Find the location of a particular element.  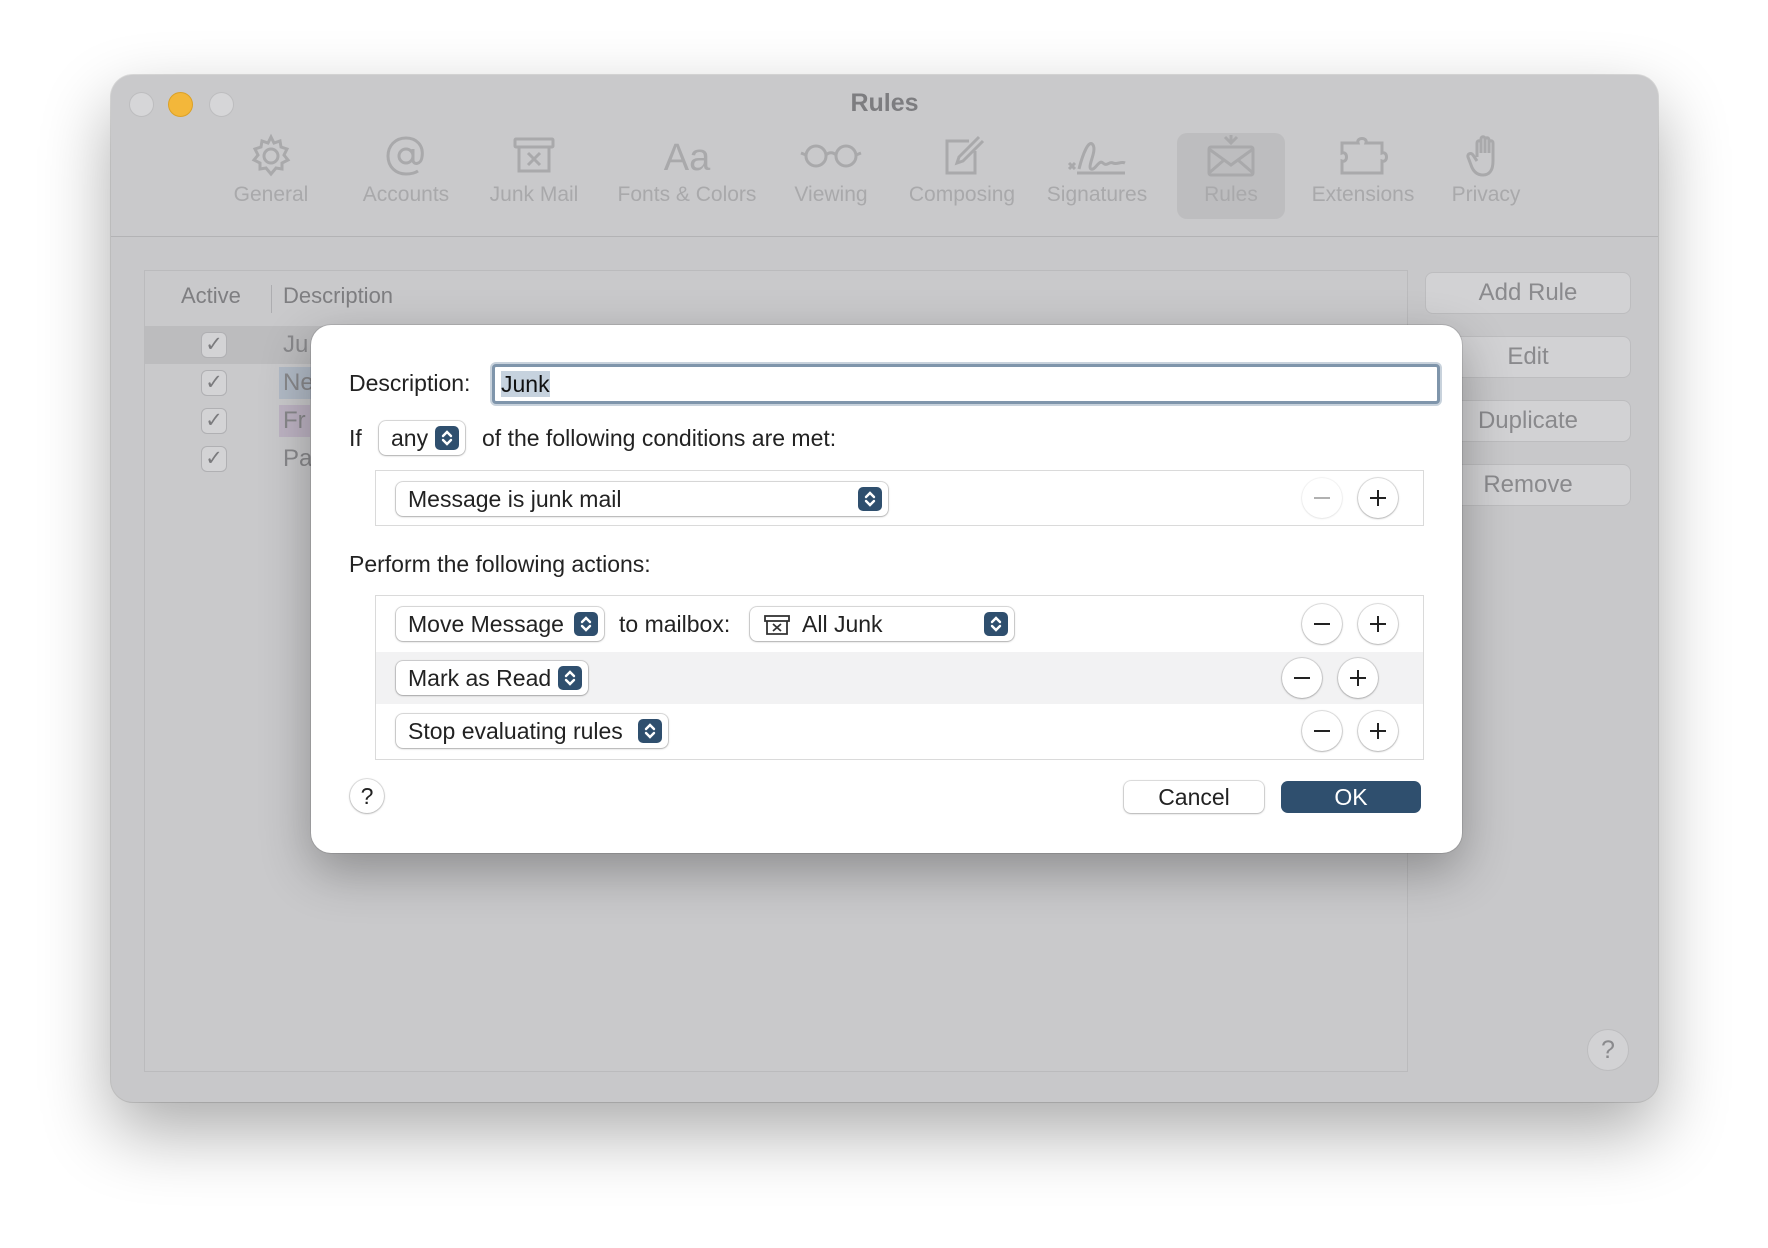

cancel-button: Cancel is located at coordinates (1194, 797).